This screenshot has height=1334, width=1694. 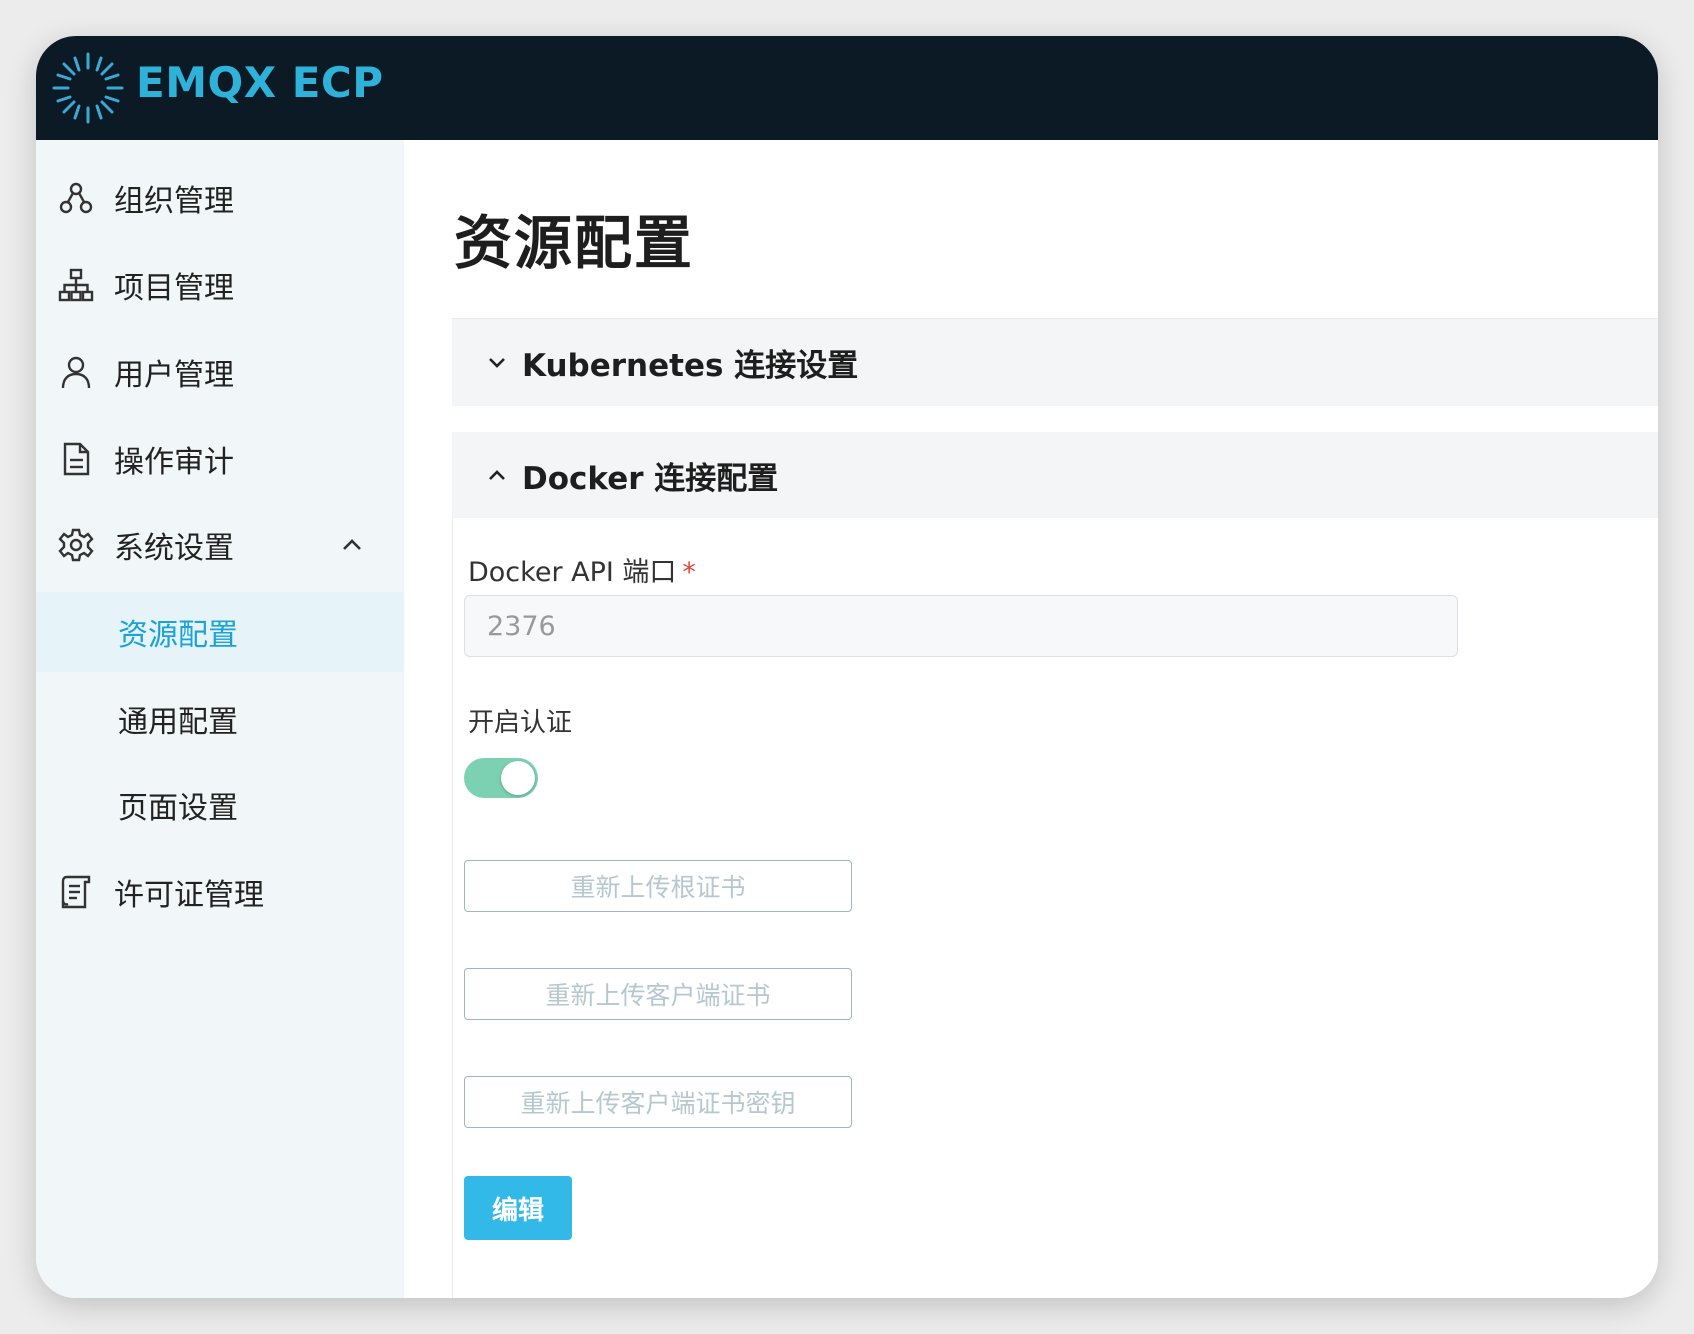 What do you see at coordinates (76, 459) in the screenshot?
I see `document-icon` at bounding box center [76, 459].